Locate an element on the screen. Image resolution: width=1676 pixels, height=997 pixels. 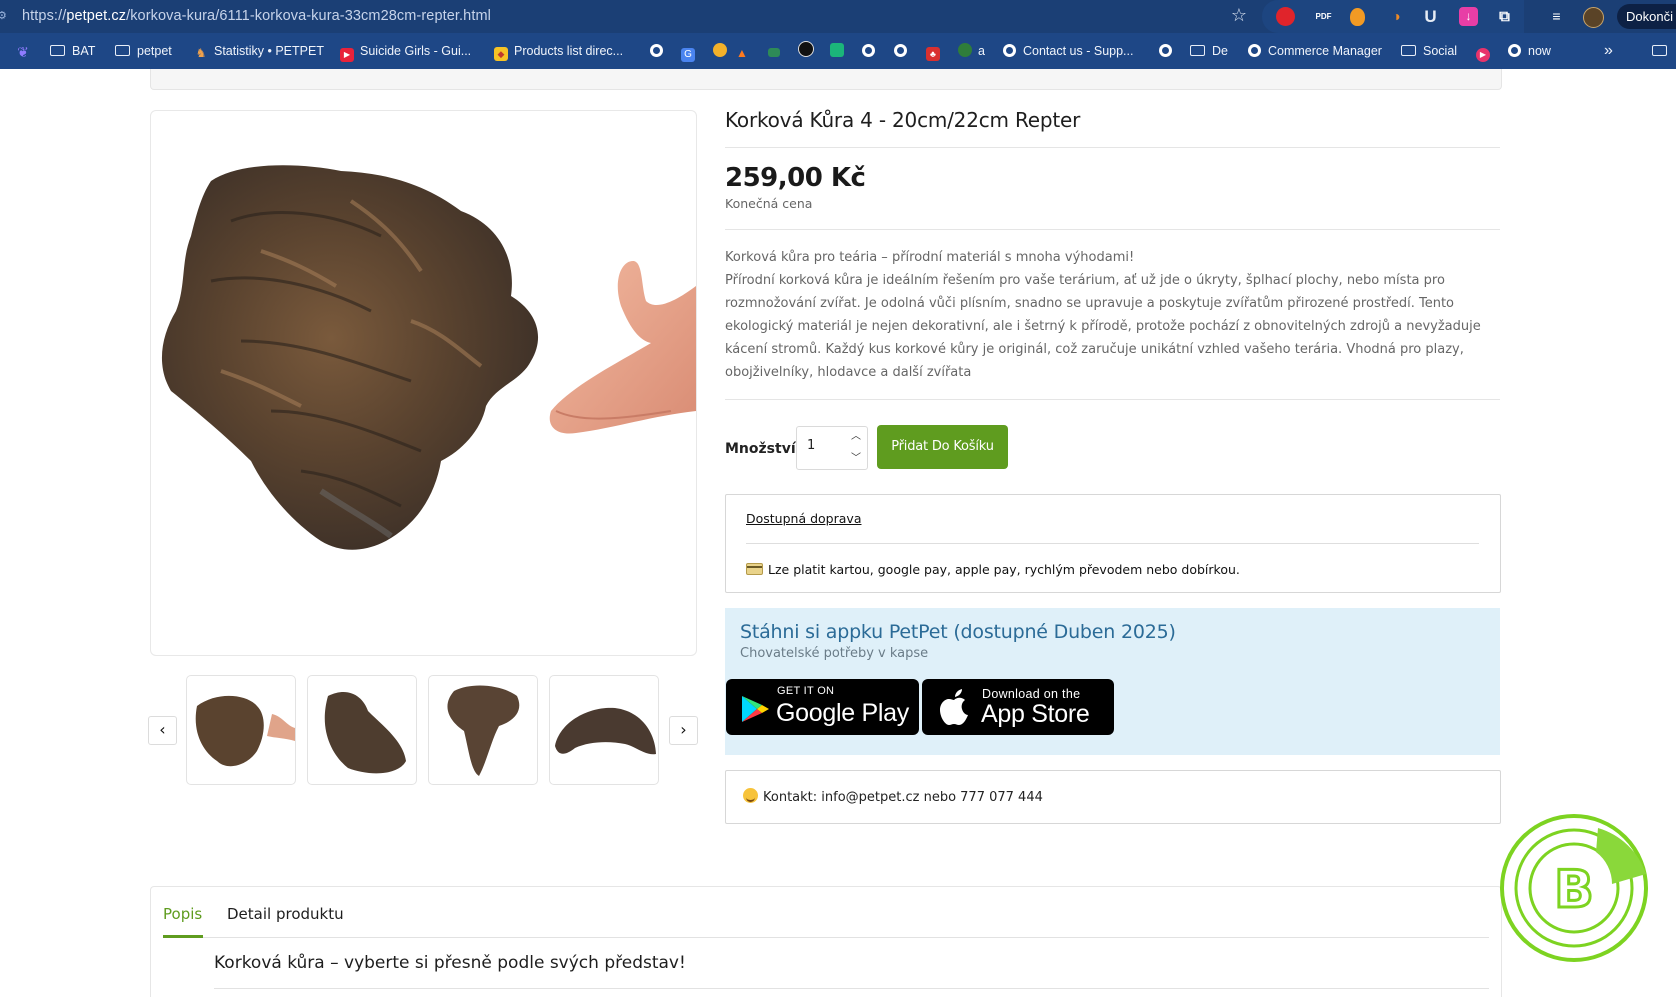
google-play-icon is located at coordinates (755, 709).